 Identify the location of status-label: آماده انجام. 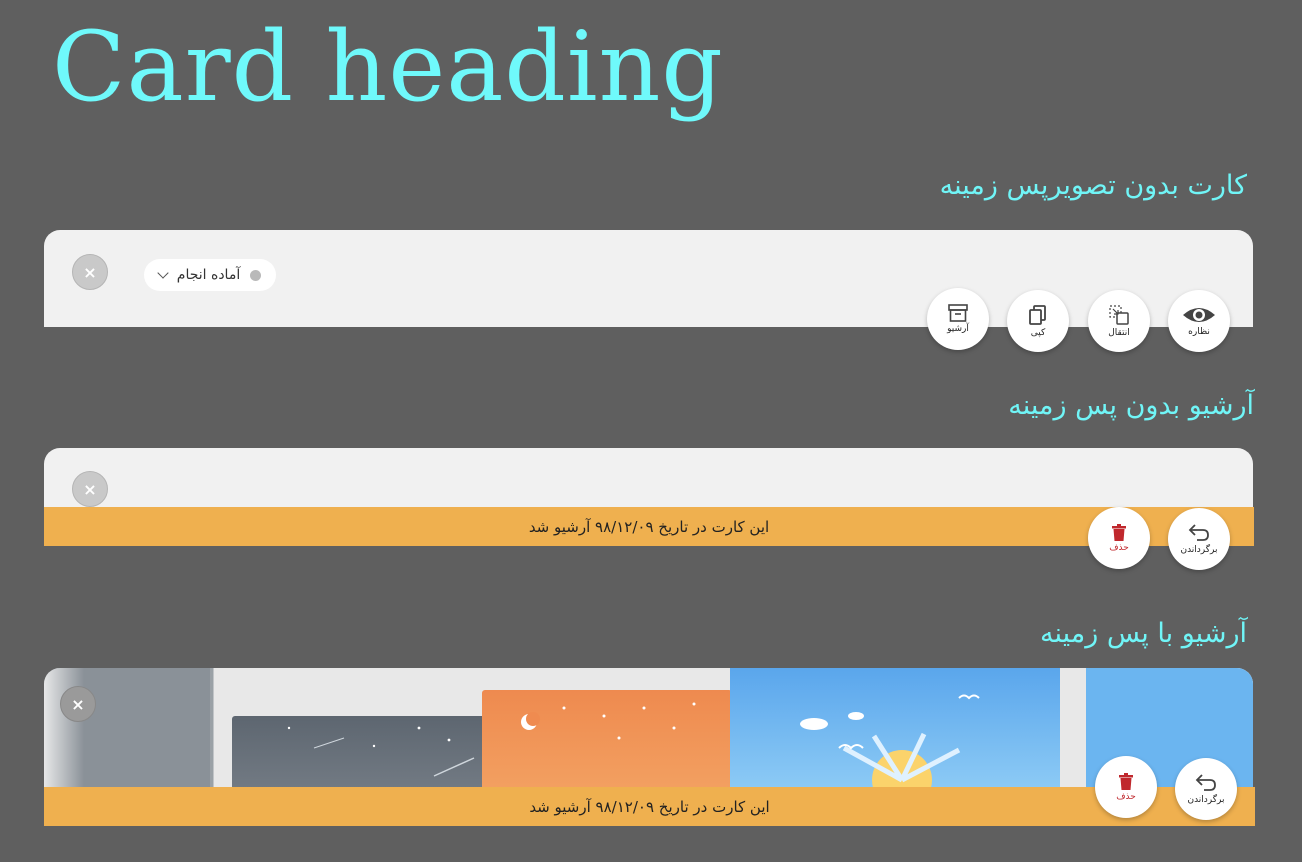
(208, 275).